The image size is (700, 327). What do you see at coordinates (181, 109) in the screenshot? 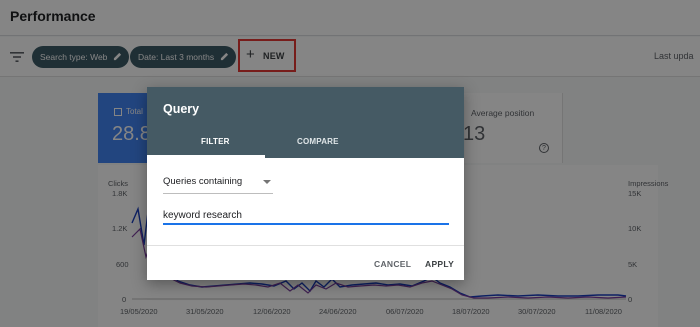
I see `dialog-title: Query` at bounding box center [181, 109].